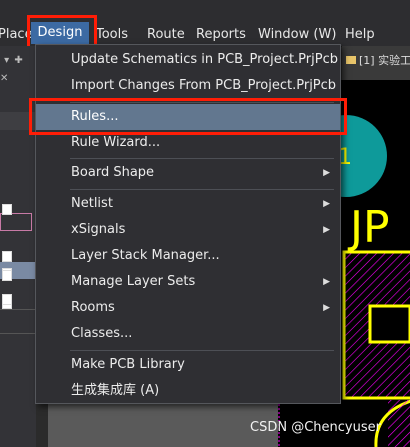 This screenshot has width=410, height=447. What do you see at coordinates (188, 60) in the screenshot?
I see `menu-item-update-schematics: Update Schematics in PCB_Project.PrjPcb` at bounding box center [188, 60].